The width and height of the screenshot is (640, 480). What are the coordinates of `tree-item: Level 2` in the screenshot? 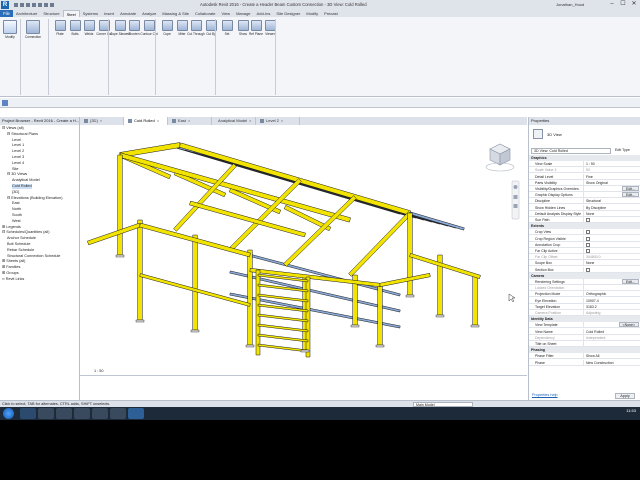 It's located at (18, 151).